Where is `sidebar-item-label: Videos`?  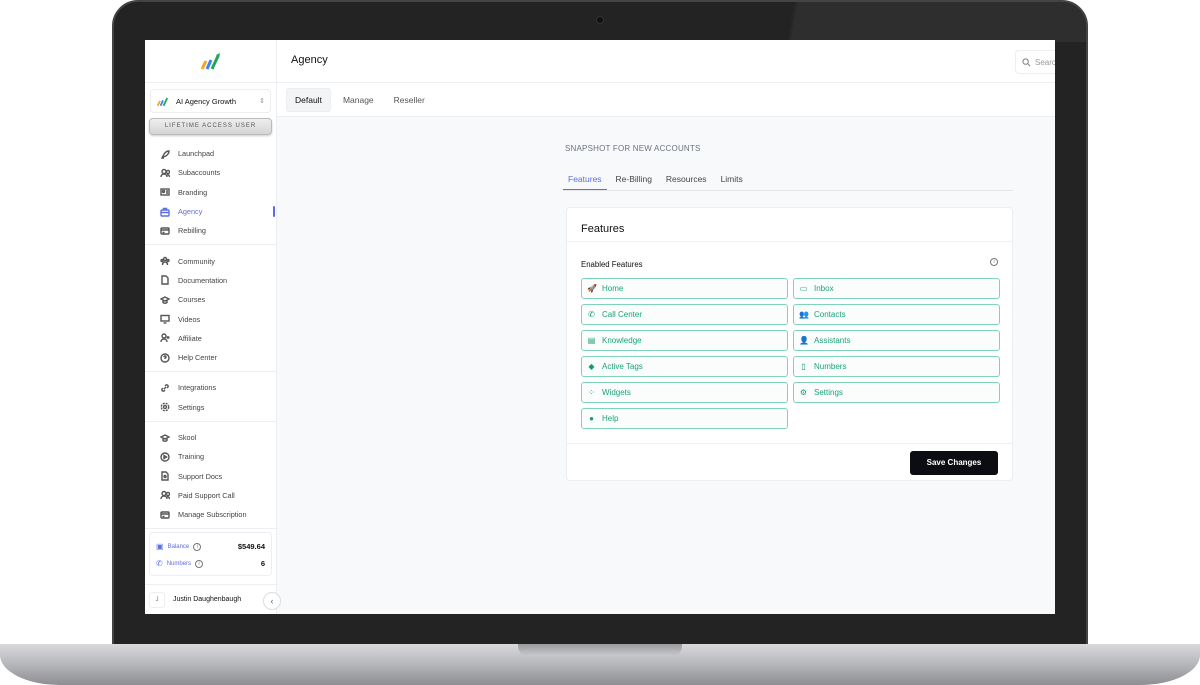
sidebar-item-label: Videos is located at coordinates (189, 319).